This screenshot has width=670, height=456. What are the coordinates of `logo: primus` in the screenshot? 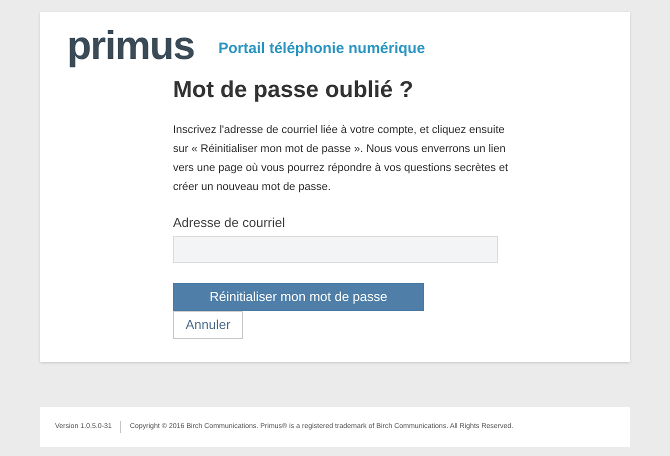 It's located at (130, 46).